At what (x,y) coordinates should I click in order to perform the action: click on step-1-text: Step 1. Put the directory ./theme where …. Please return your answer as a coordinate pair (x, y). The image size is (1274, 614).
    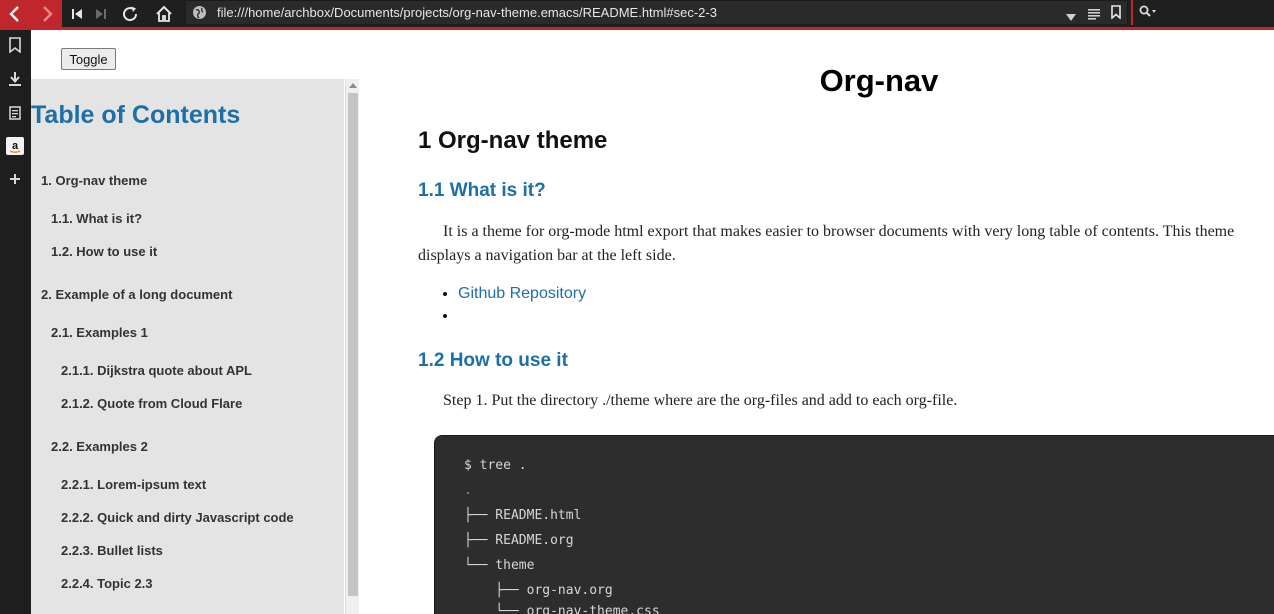
    Looking at the image, I should click on (700, 400).